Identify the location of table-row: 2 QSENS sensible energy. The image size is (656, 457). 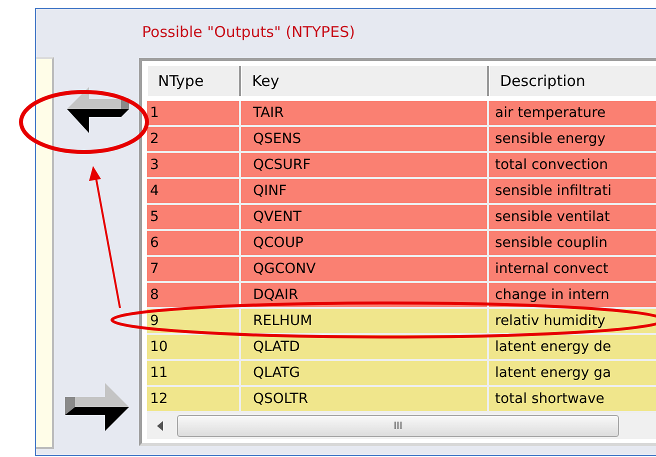
(401, 140).